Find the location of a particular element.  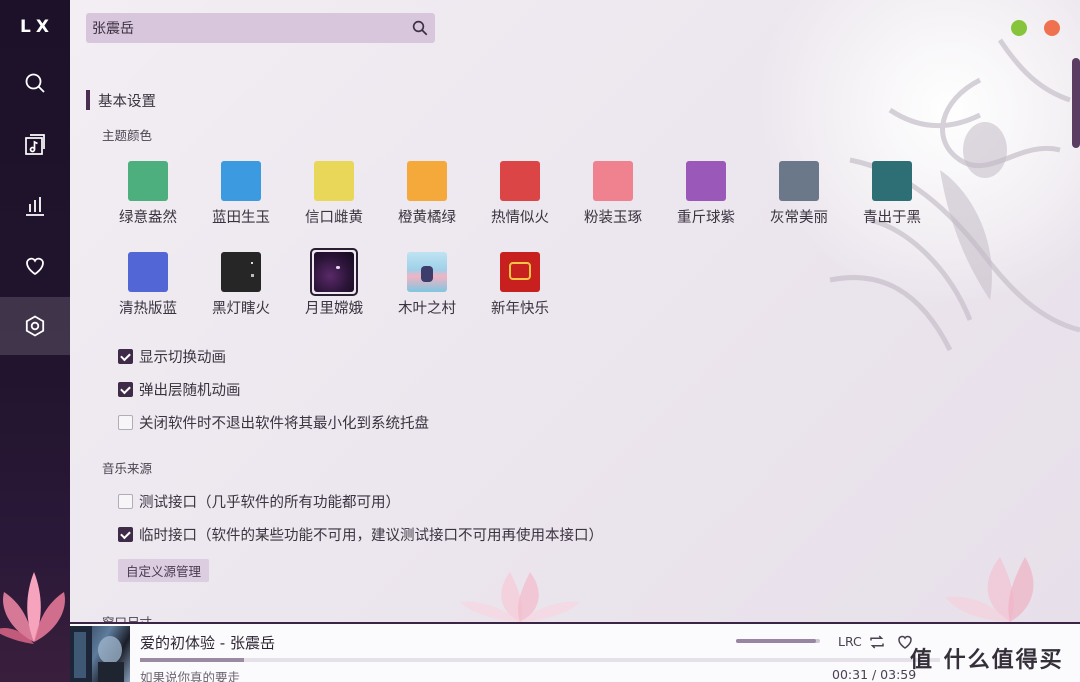

theme-color-title: 主题颜色 is located at coordinates (127, 135).